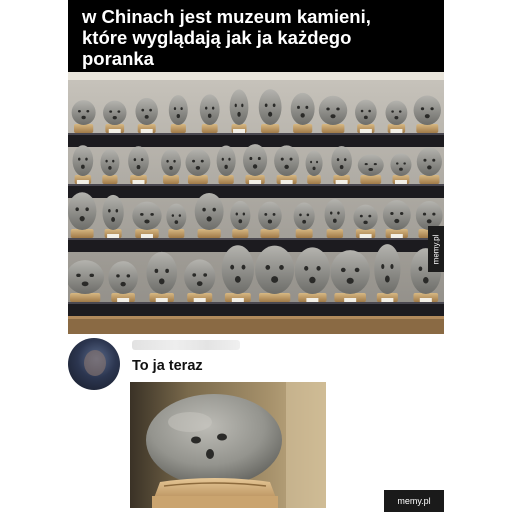  Describe the element at coordinates (414, 501) in the screenshot. I see `footer-watermark: memy.pl` at that location.